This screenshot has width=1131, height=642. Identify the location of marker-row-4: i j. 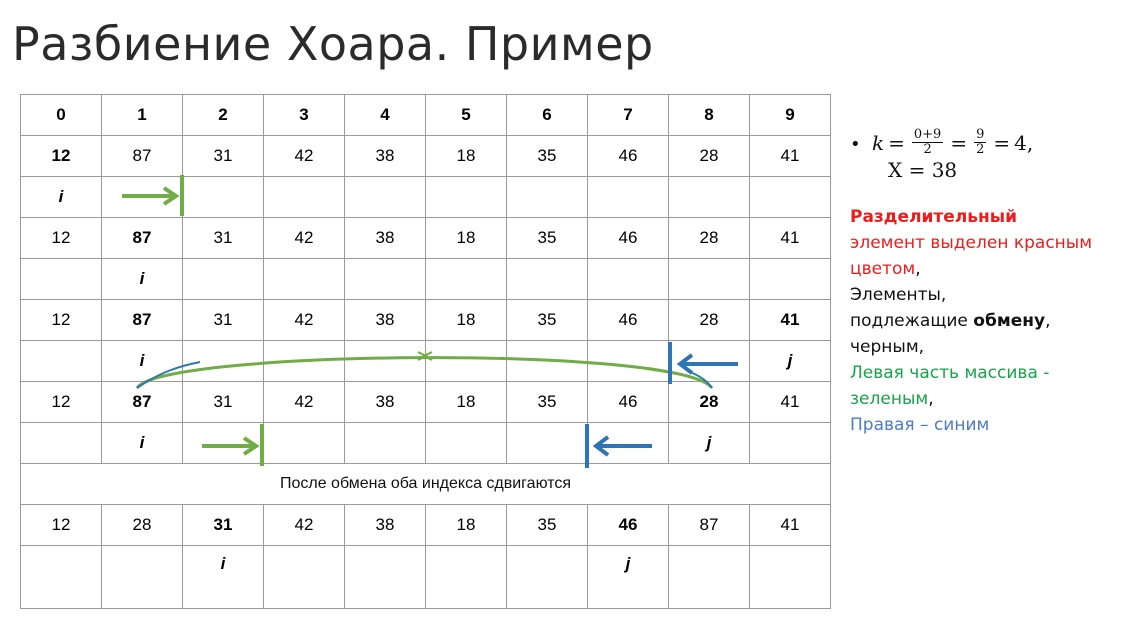
(425, 443).